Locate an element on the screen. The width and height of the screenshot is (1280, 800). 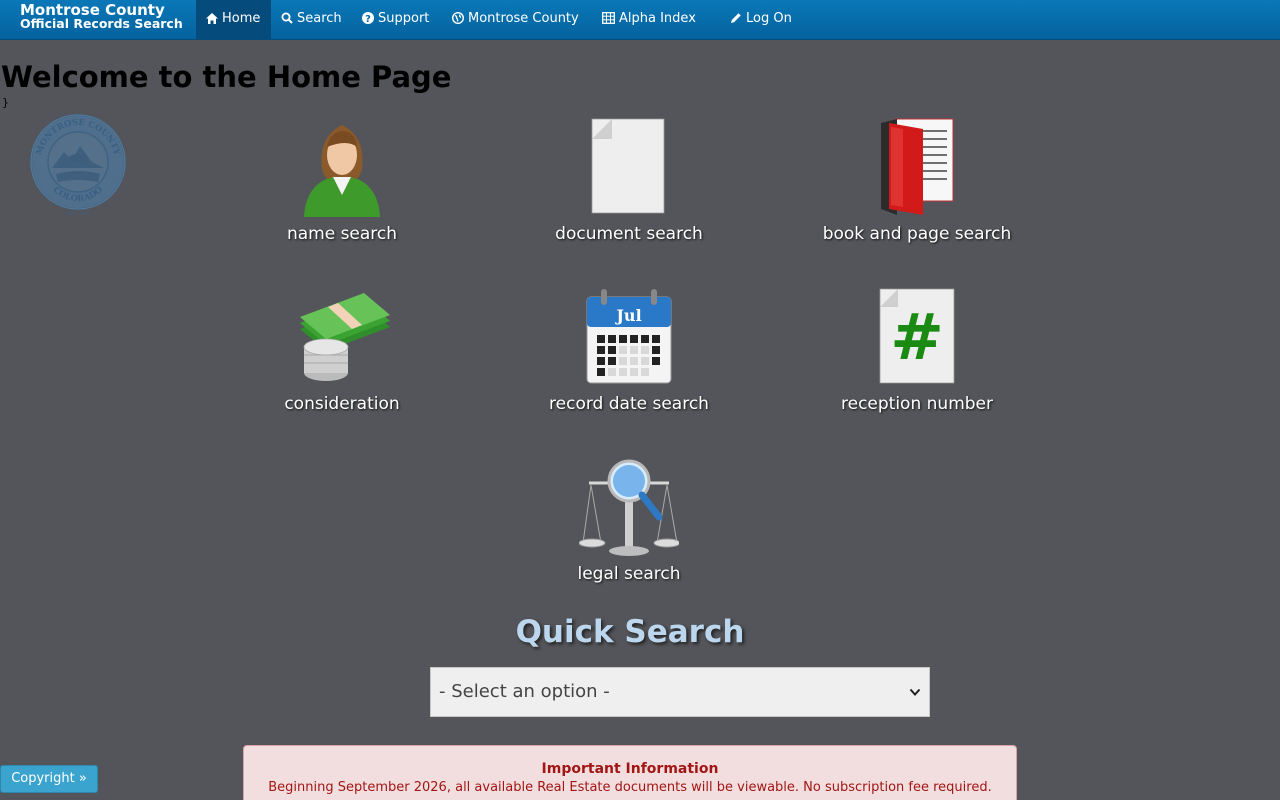
nav-montrose-county: Montrose County is located at coordinates (515, 19).